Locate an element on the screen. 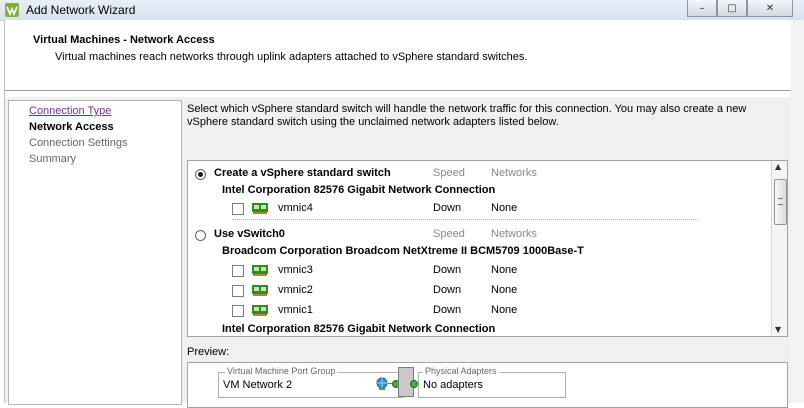 This screenshot has width=804, height=408. minimize-button: – is located at coordinates (702, 8).